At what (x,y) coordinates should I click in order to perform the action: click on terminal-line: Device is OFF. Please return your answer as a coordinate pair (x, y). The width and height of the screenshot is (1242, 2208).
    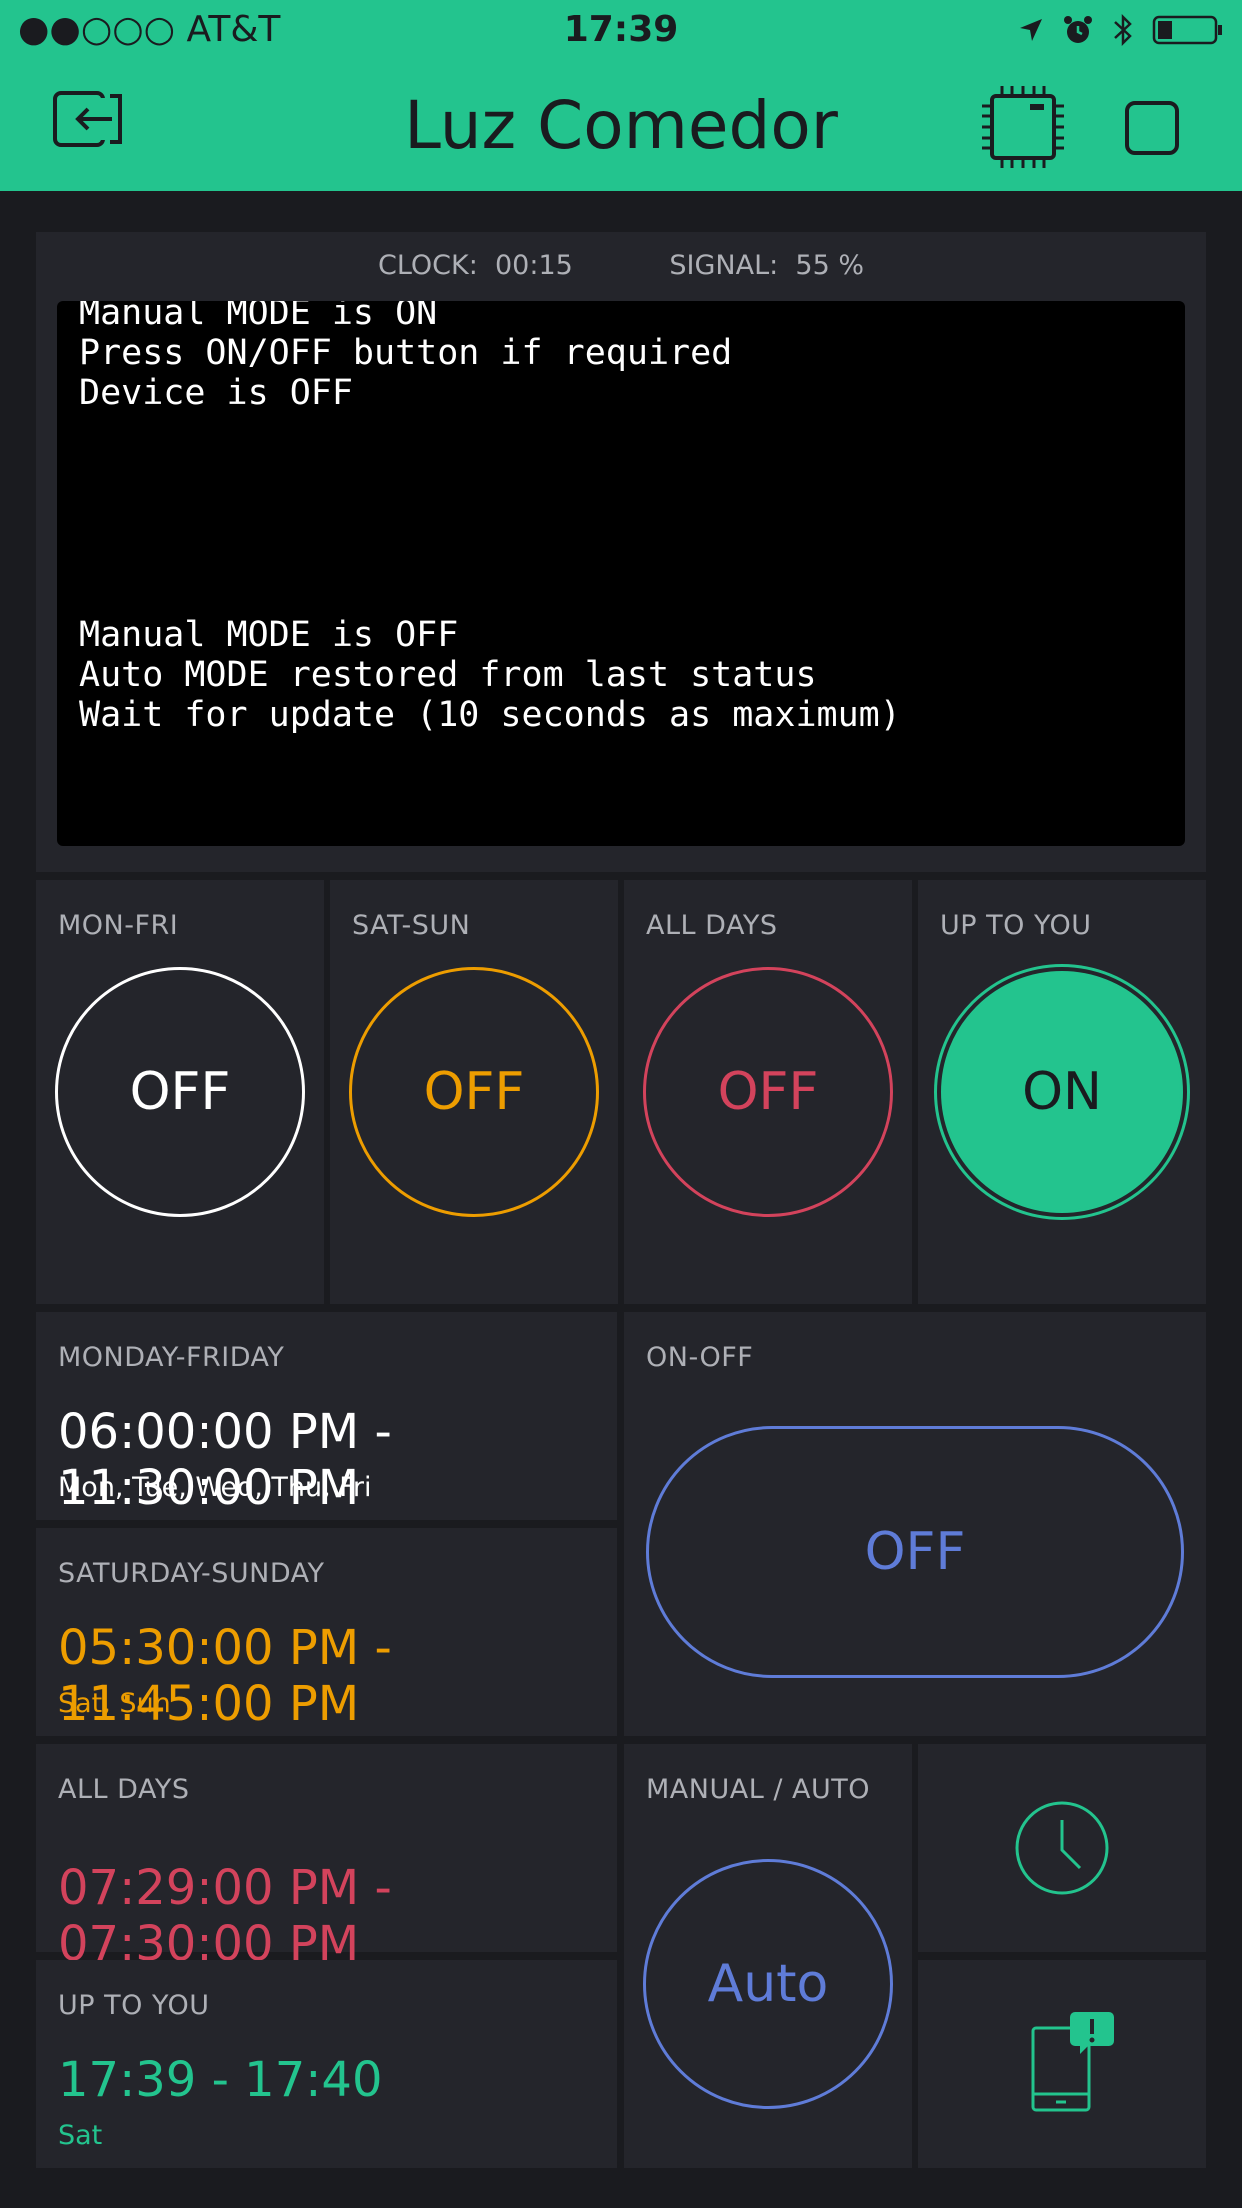
    Looking at the image, I should click on (216, 393).